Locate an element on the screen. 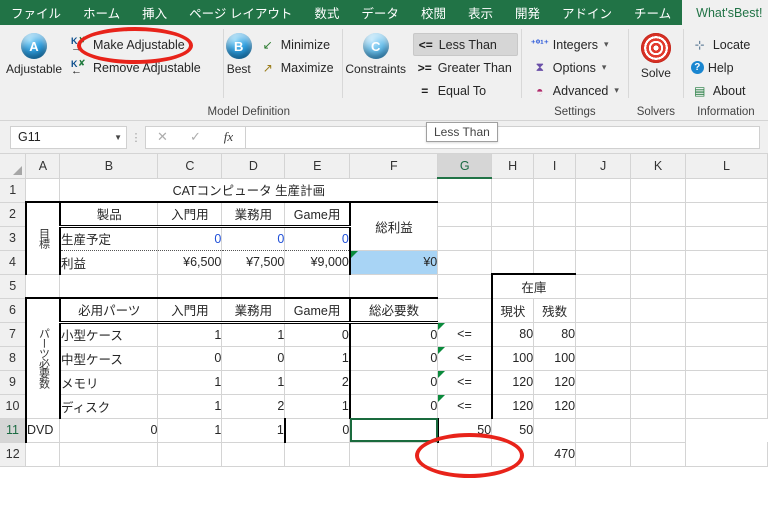 Image resolution: width=768 pixels, height=509 pixels. cell-H10: 120 is located at coordinates (512, 406).